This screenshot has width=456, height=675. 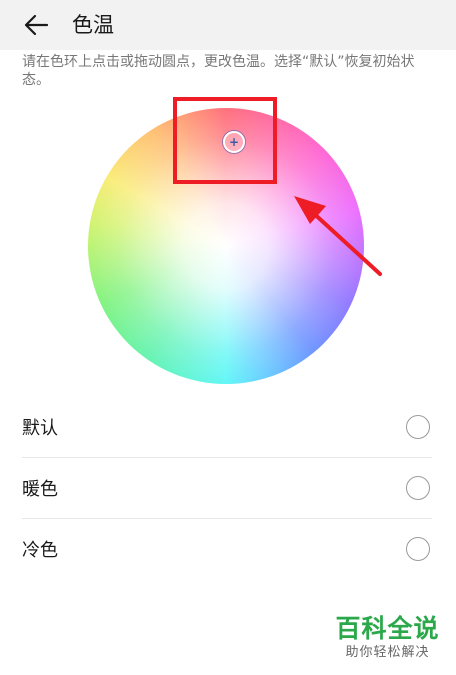 I want to click on page-title: 色温, so click(x=93, y=25).